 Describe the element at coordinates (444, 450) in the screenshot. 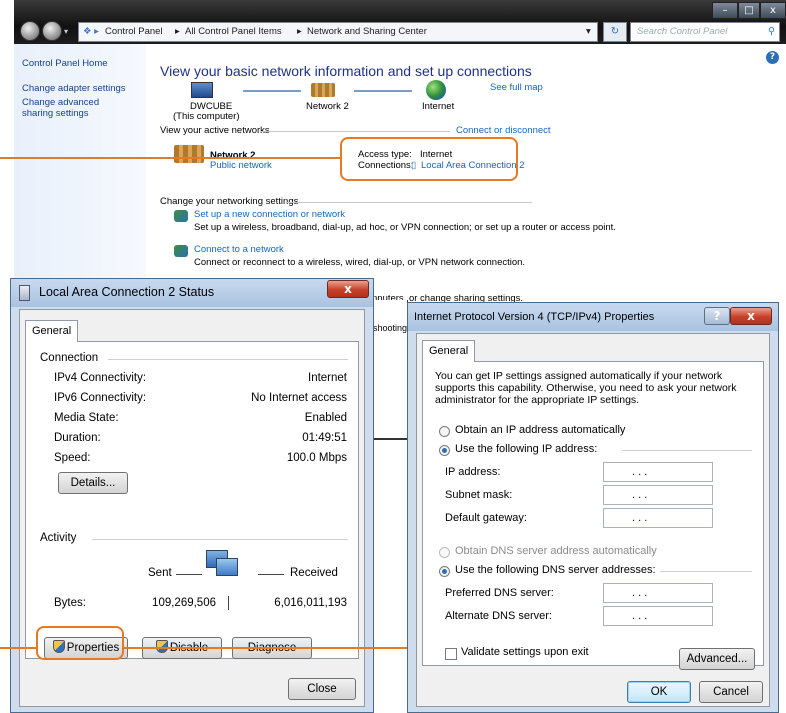

I see `use-following-ip-radio` at that location.